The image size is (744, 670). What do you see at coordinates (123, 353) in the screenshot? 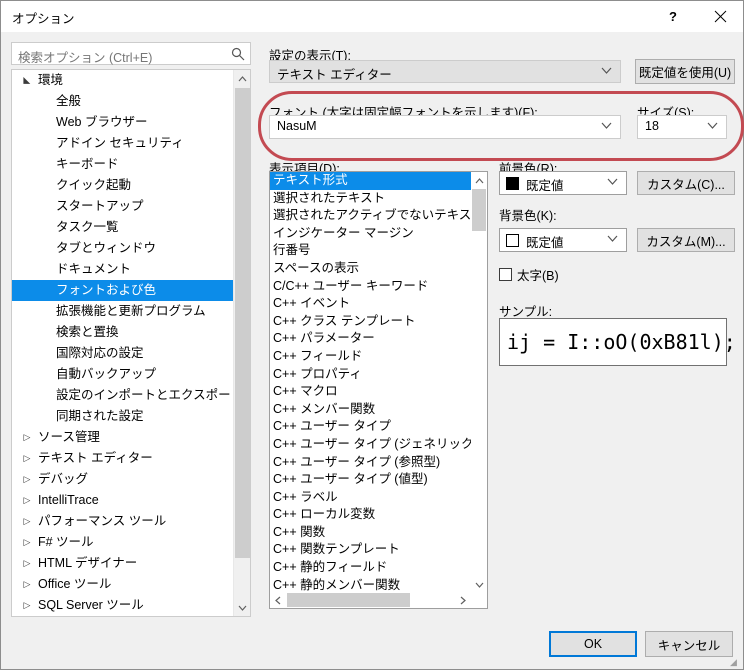
I see `tree-item: 国際対応の設定` at bounding box center [123, 353].